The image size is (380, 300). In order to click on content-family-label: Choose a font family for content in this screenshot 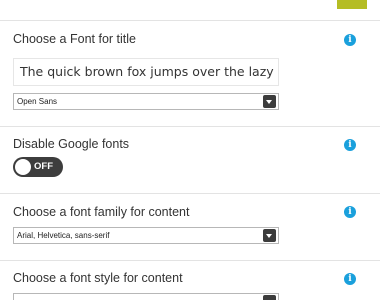, I will do `click(101, 212)`.